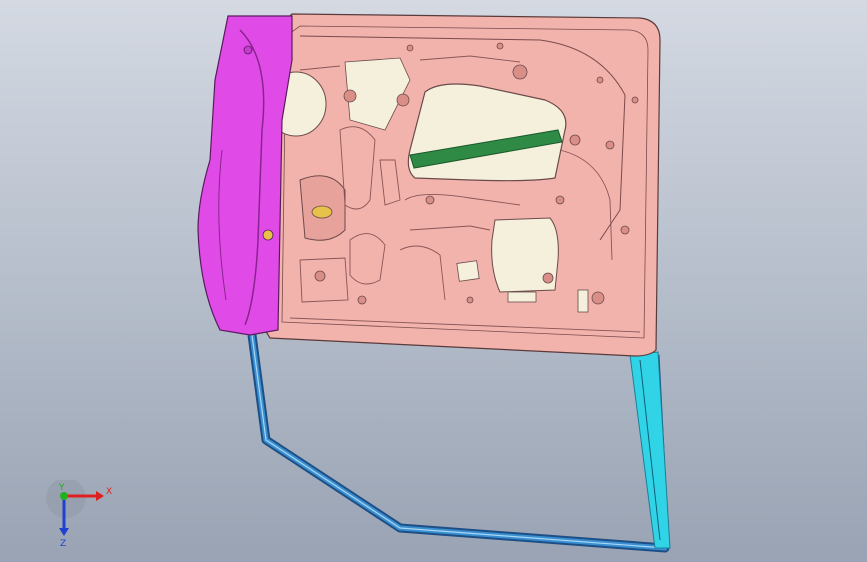  I want to click on x-axis-label: X, so click(109, 492).